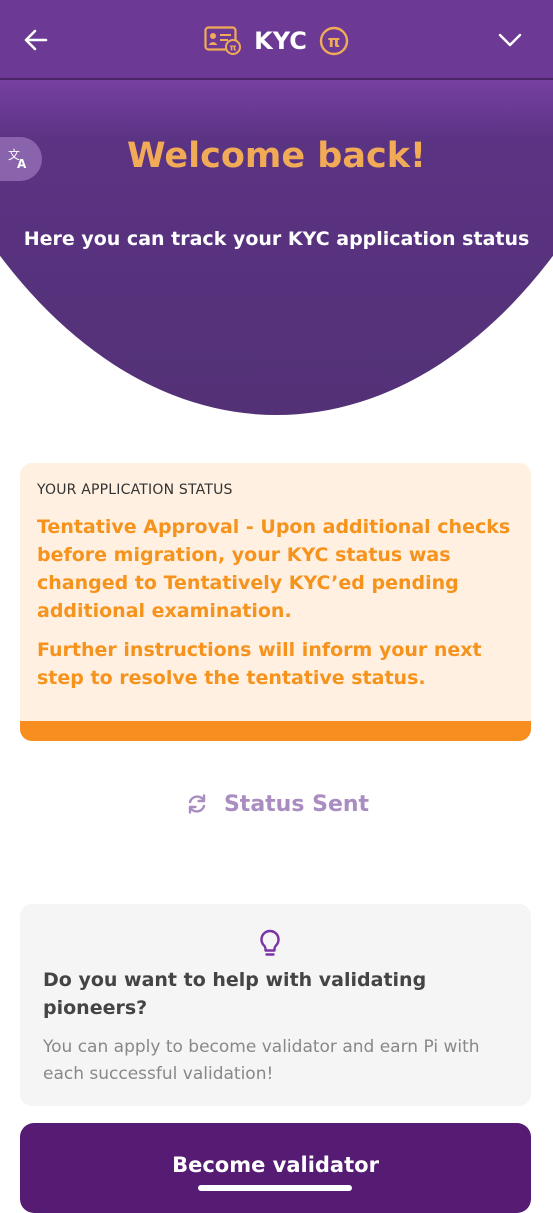  What do you see at coordinates (135, 490) in the screenshot?
I see `status-card-heading: YOUR APPLICATION STATUS` at bounding box center [135, 490].